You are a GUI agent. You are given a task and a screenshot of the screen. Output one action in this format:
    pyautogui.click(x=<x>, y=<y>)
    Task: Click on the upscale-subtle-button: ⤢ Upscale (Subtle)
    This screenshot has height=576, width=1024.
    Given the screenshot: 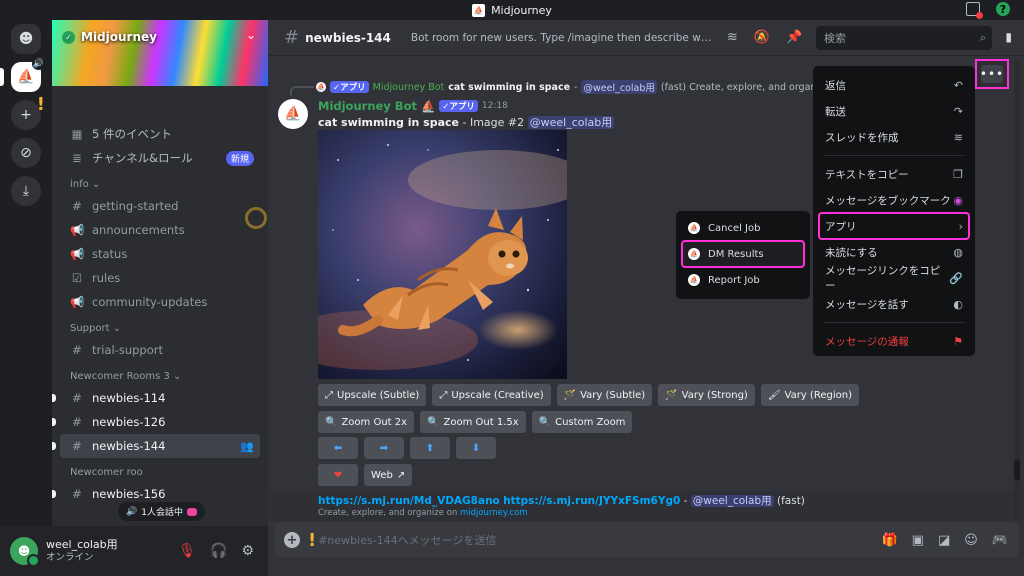 What is the action you would take?
    pyautogui.click(x=372, y=395)
    